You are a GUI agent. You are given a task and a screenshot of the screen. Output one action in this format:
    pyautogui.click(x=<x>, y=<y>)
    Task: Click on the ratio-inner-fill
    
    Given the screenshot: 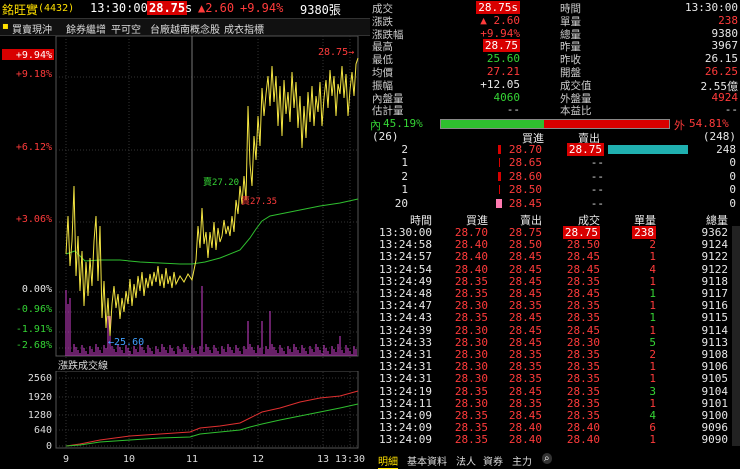 What is the action you would take?
    pyautogui.click(x=493, y=124)
    